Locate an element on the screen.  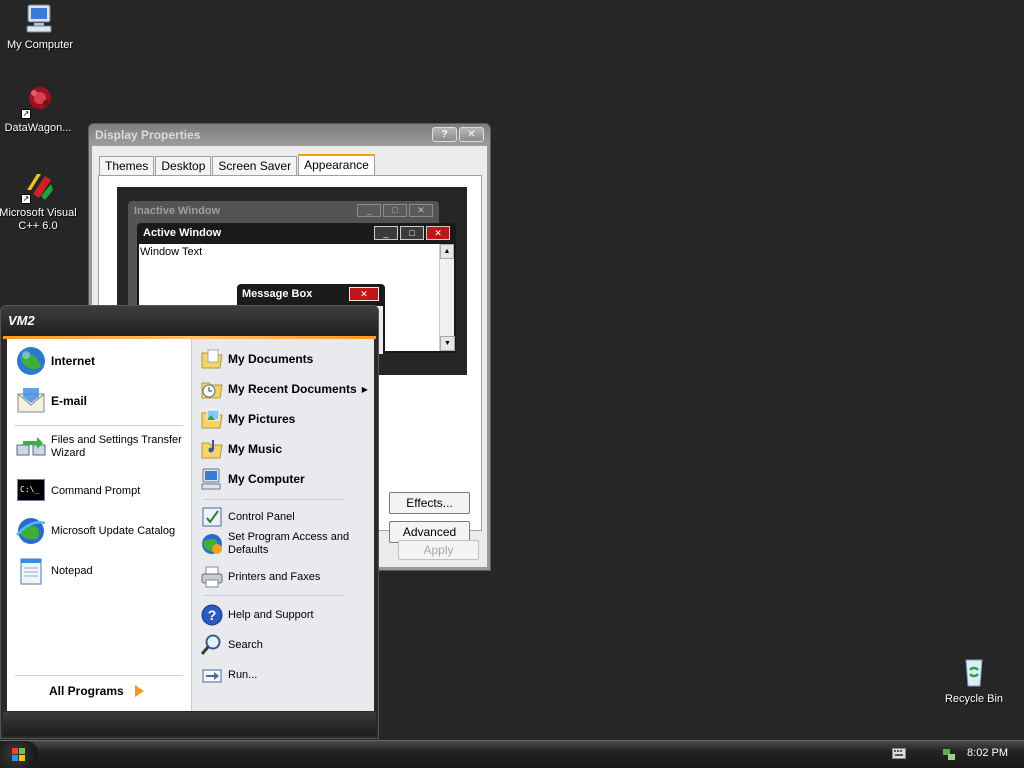
start-item-label: My Pictures is located at coordinates (262, 418).